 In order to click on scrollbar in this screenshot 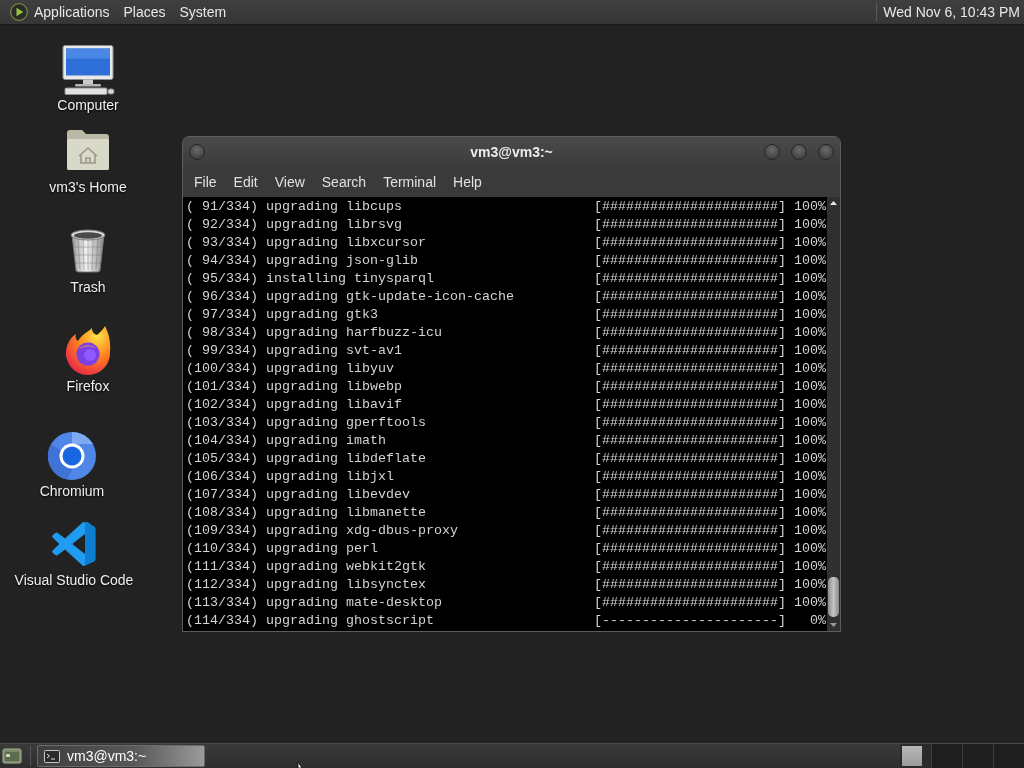, I will do `click(833, 414)`.